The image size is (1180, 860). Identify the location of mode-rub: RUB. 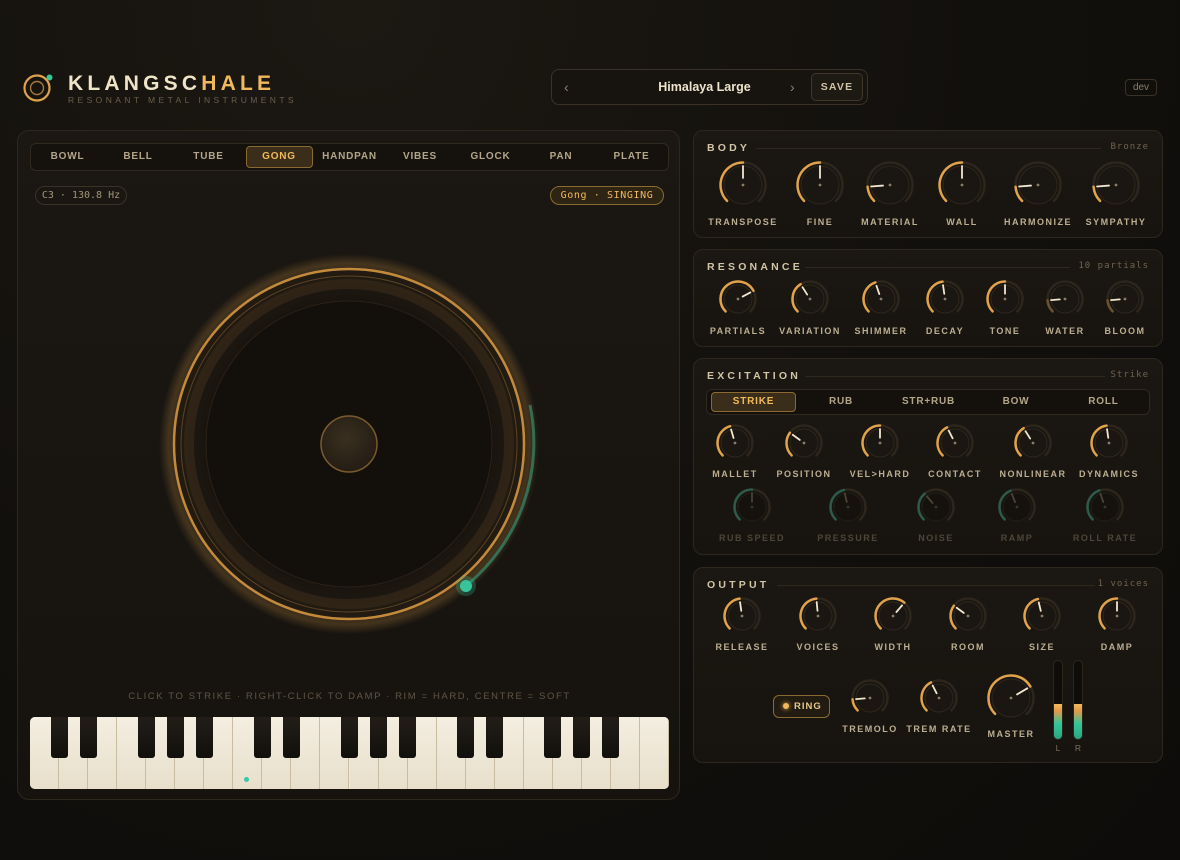
(841, 402).